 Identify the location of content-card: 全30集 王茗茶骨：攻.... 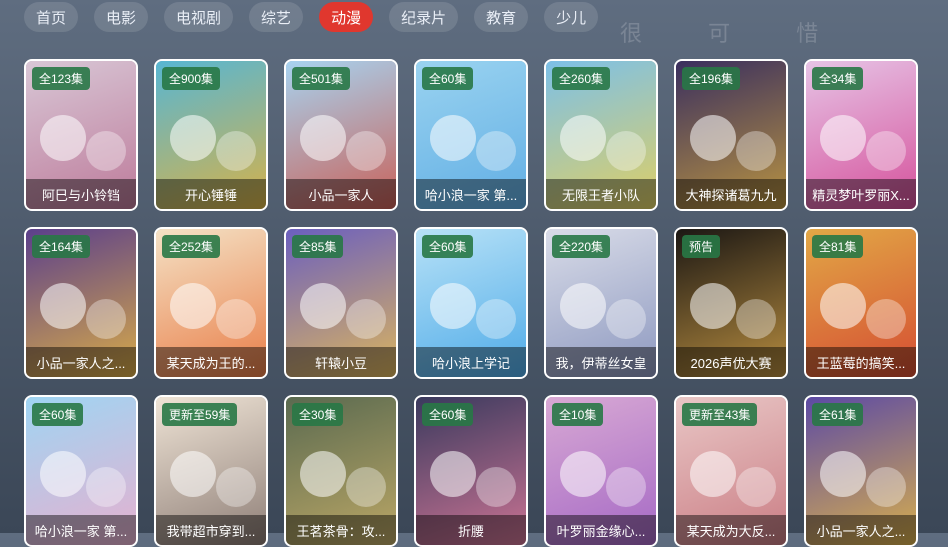
(341, 471).